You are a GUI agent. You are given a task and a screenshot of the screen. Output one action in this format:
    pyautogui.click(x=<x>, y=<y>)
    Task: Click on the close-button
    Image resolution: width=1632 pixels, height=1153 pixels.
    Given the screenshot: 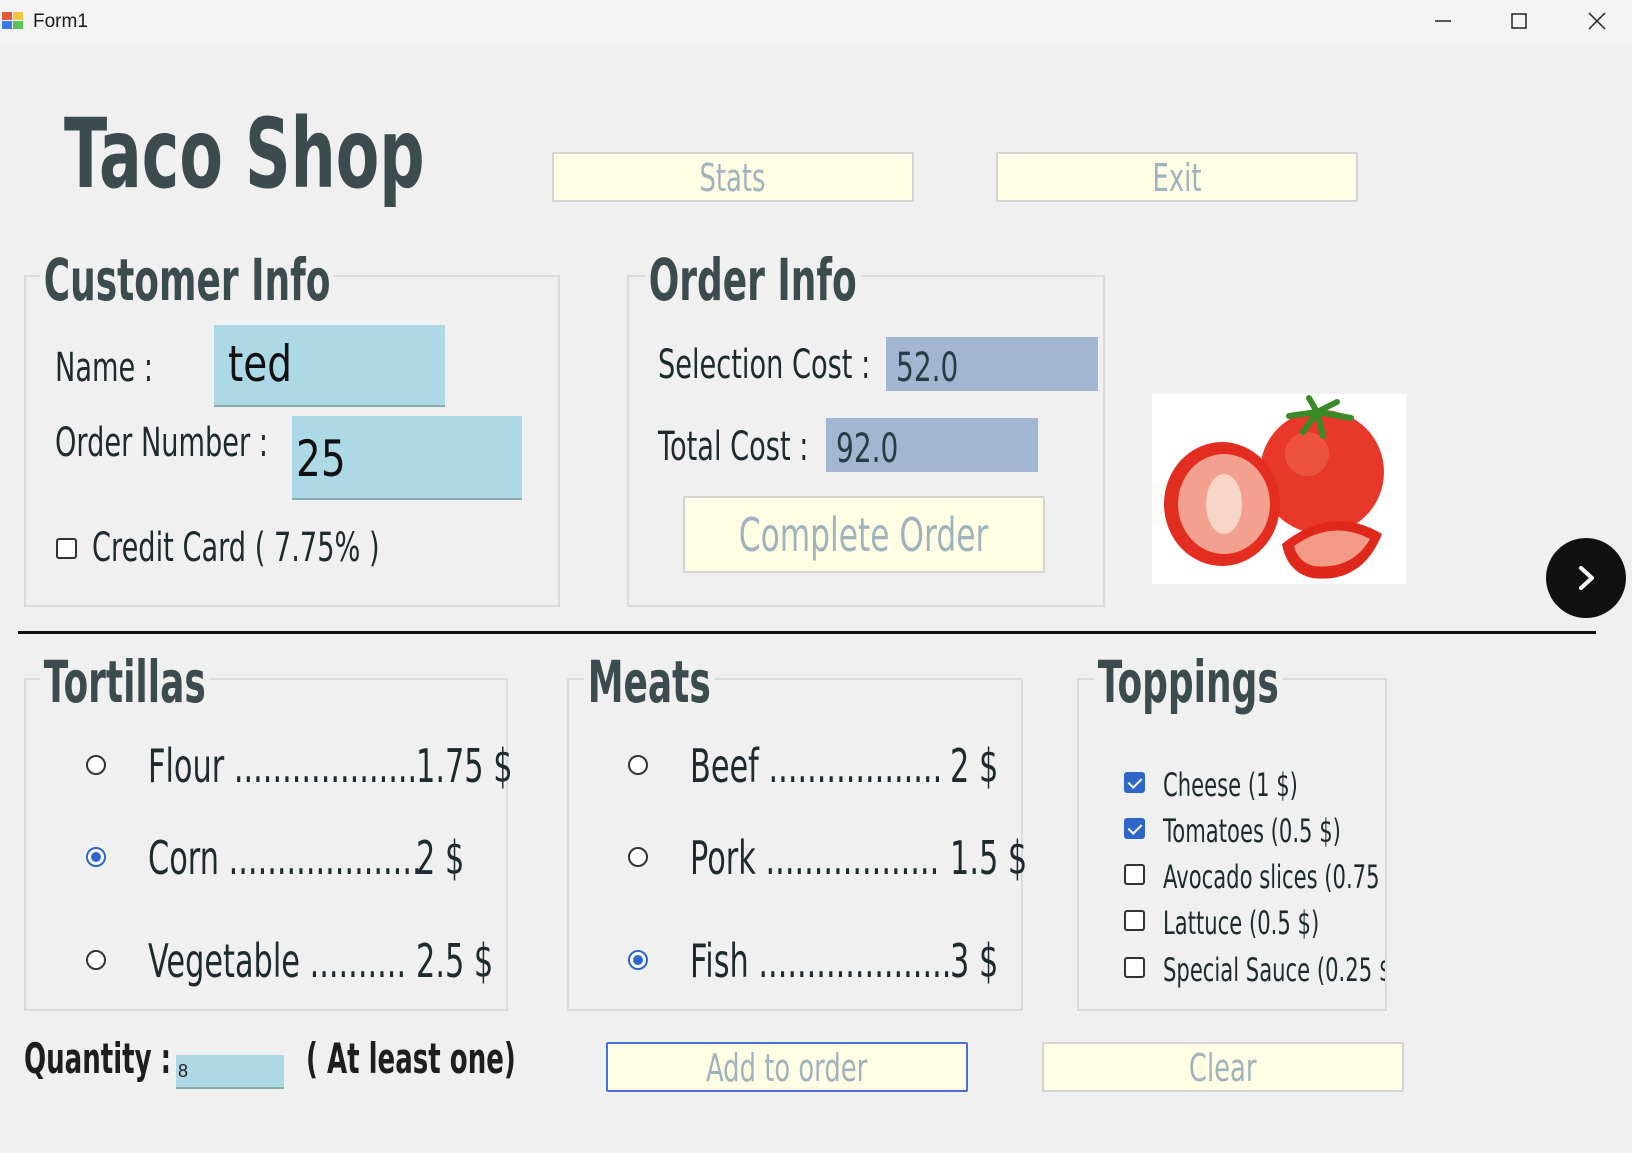 What is the action you would take?
    pyautogui.click(x=1595, y=21)
    